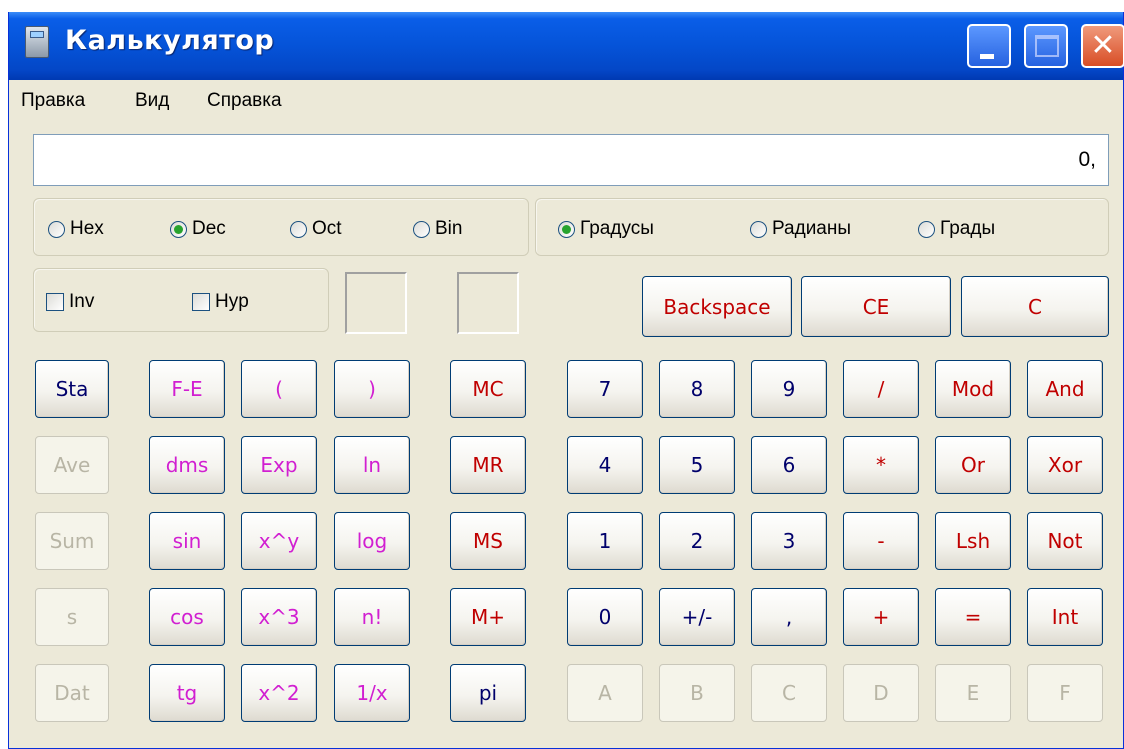  What do you see at coordinates (566, 229) in the screenshot?
I see `radio-degrees-circle` at bounding box center [566, 229].